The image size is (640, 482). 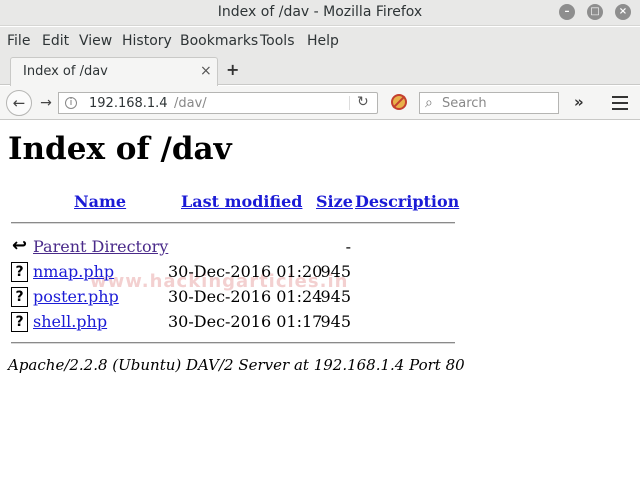 What do you see at coordinates (241, 201) in the screenshot?
I see `column-header-last-modified: Last modified` at bounding box center [241, 201].